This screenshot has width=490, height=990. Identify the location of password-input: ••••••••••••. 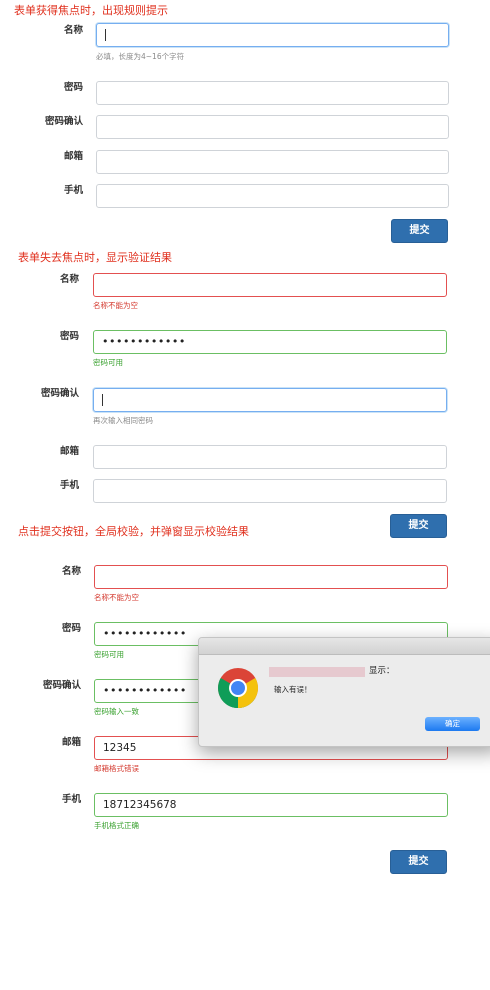
(270, 342).